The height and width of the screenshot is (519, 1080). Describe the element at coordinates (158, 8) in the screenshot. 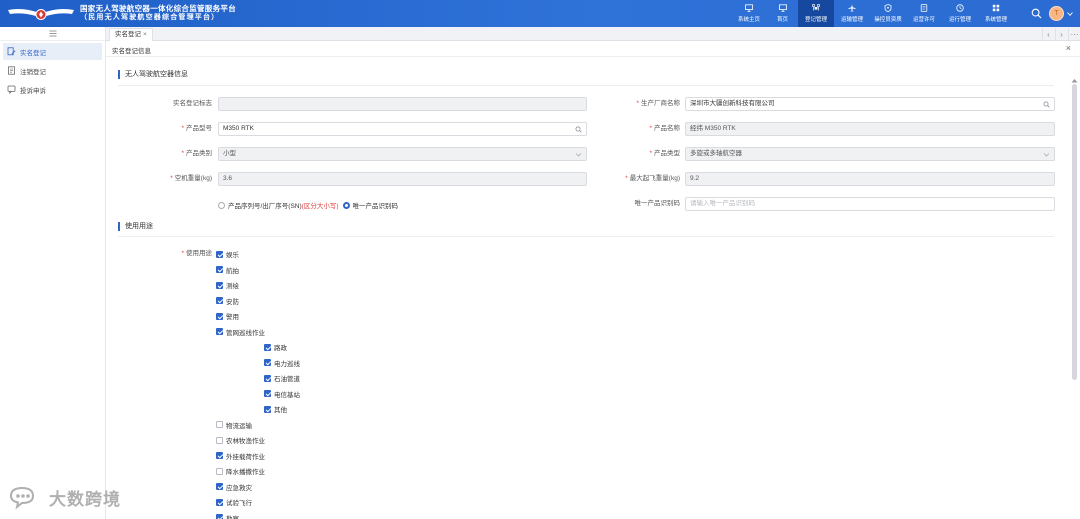

I see `platform-title-line1: 国家无人驾驶航空器一体化综合监管服务平台` at that location.